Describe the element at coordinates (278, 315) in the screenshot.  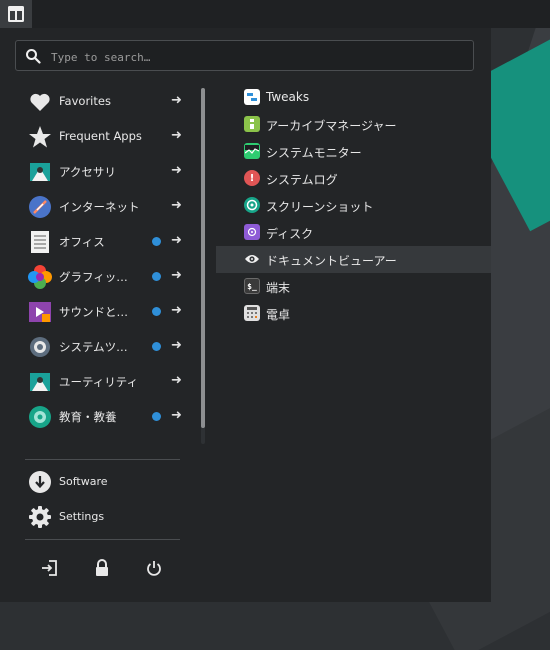
I see `app-label: 電卓` at that location.